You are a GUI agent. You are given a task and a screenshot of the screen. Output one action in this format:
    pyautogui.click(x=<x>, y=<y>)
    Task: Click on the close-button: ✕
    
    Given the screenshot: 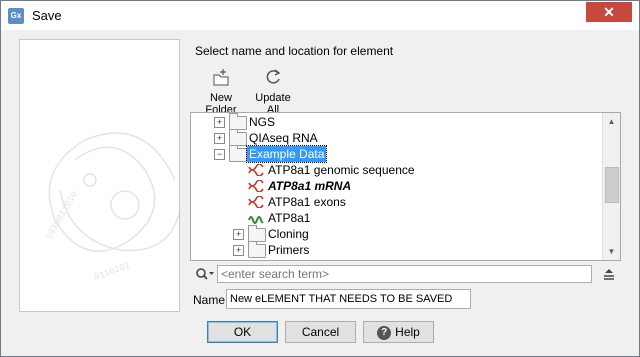 What is the action you would take?
    pyautogui.click(x=609, y=12)
    